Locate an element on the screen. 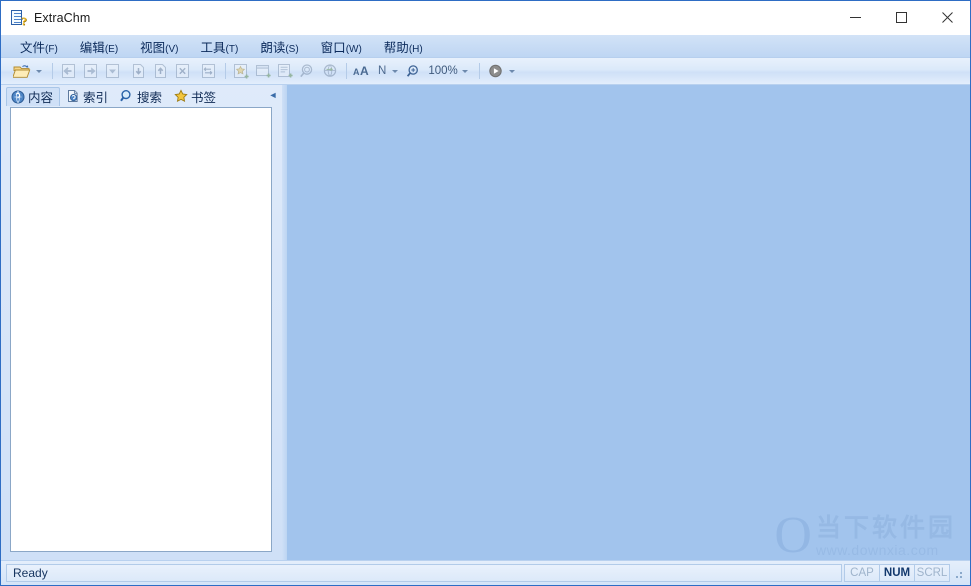 The width and height of the screenshot is (971, 586). resize-grip-icon is located at coordinates (959, 573).